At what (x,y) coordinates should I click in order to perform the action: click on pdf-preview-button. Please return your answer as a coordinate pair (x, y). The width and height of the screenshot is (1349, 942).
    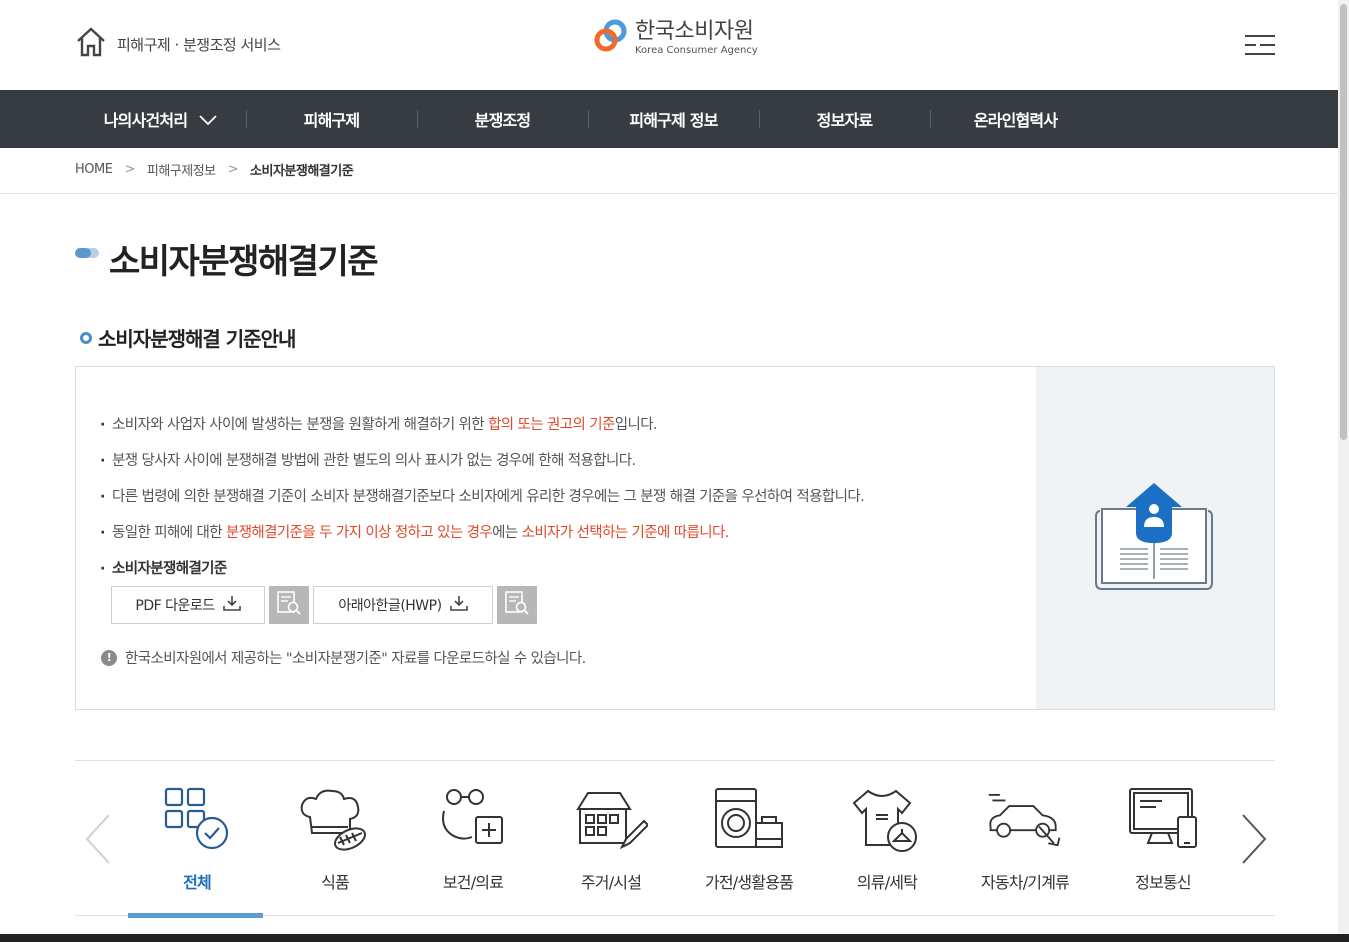
    Looking at the image, I should click on (289, 605).